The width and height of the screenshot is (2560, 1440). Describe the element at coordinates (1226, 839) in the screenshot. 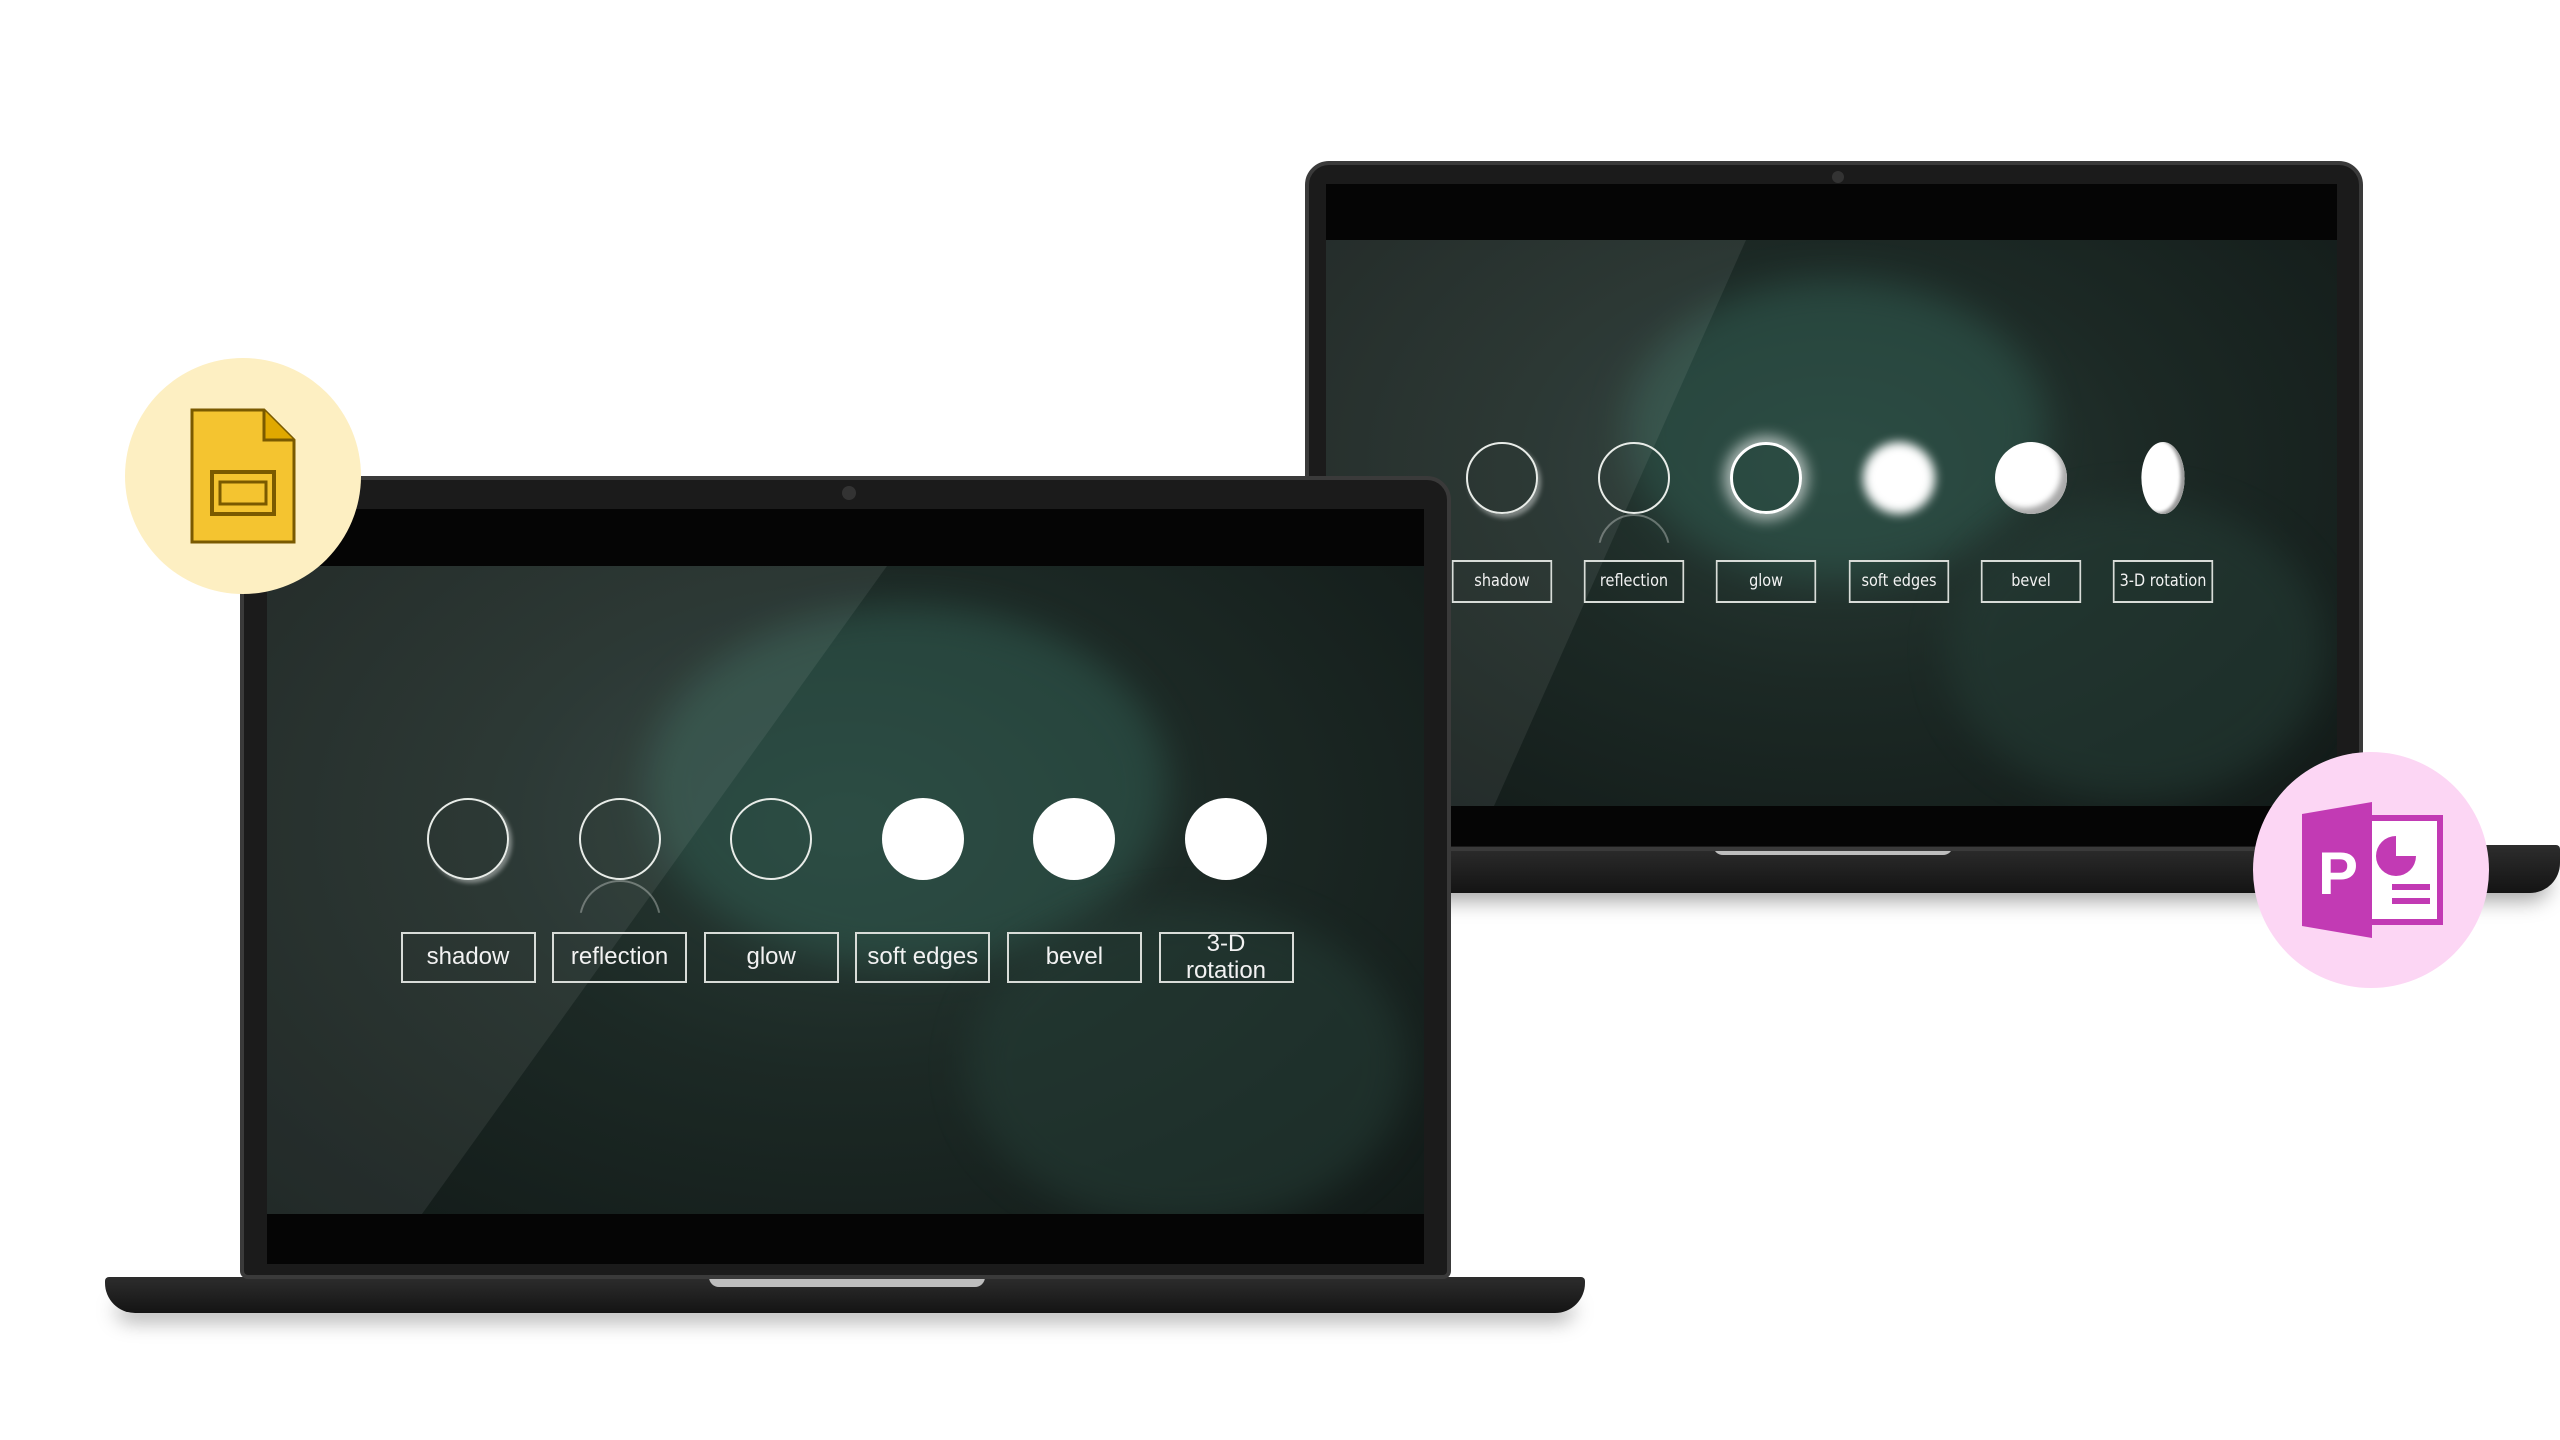

I see `effect-shape-3-D-rotation` at that location.